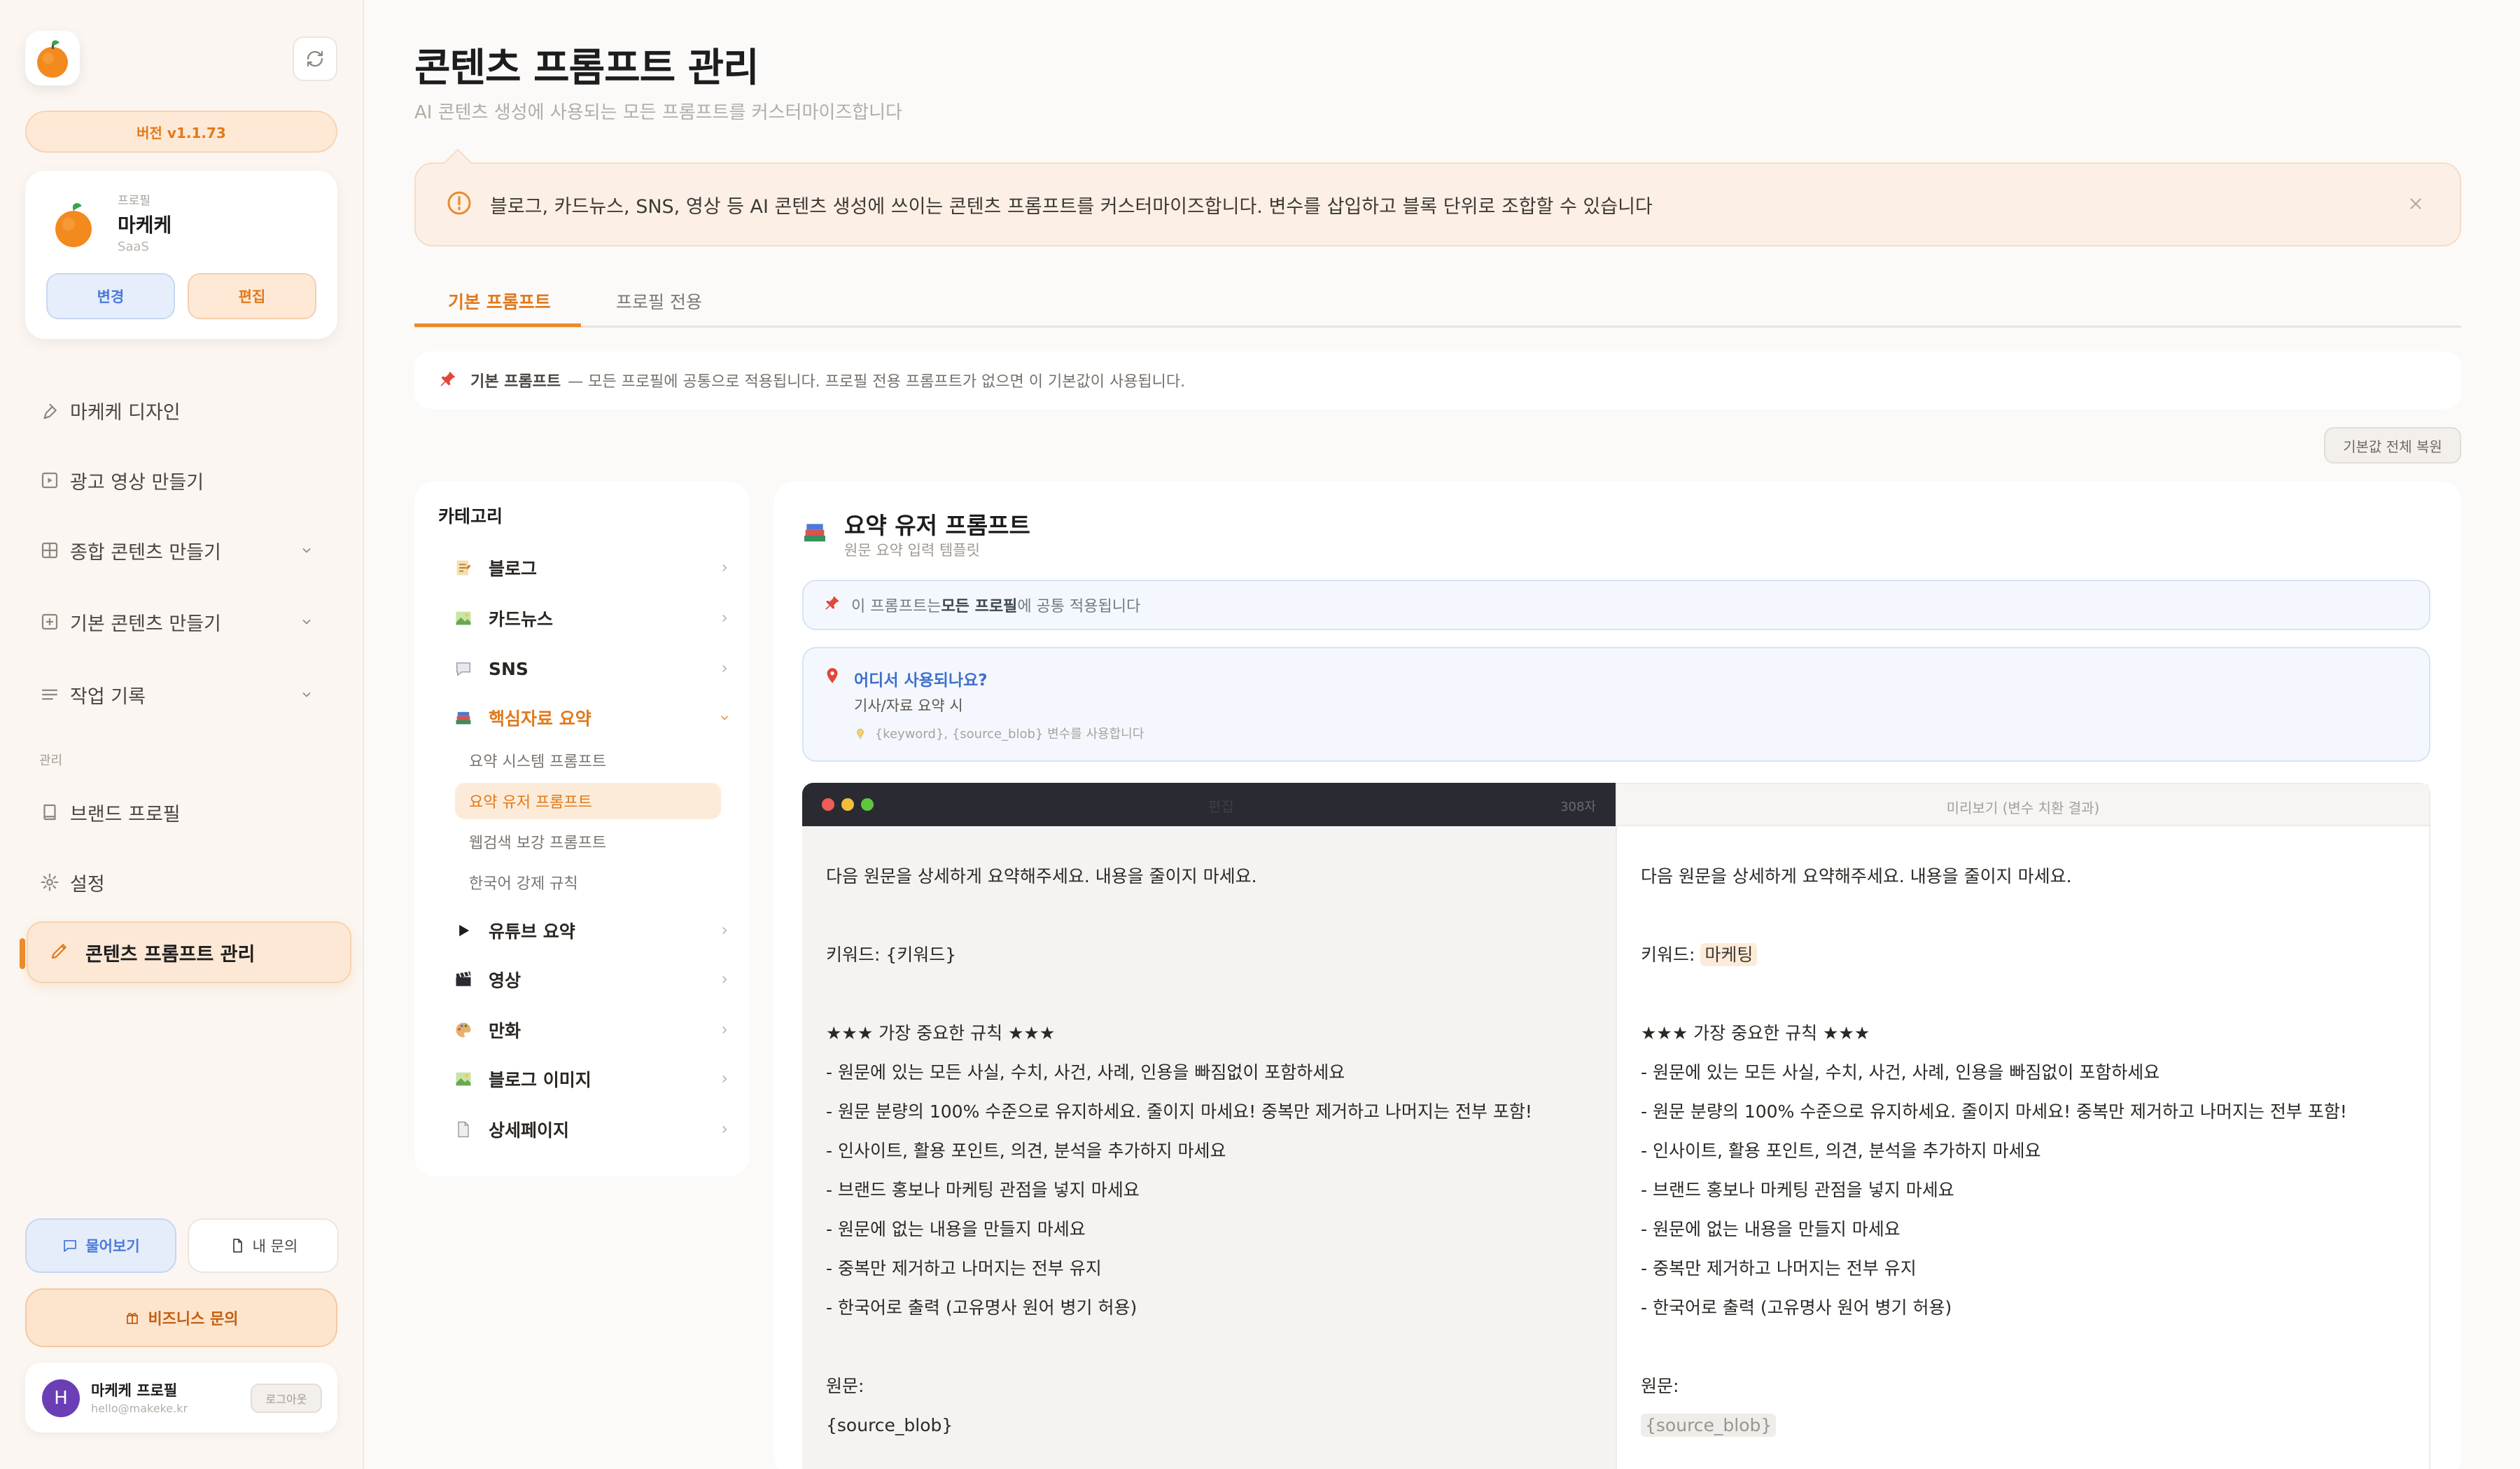  I want to click on my-inquiries-button: 내 문의, so click(263, 1246).